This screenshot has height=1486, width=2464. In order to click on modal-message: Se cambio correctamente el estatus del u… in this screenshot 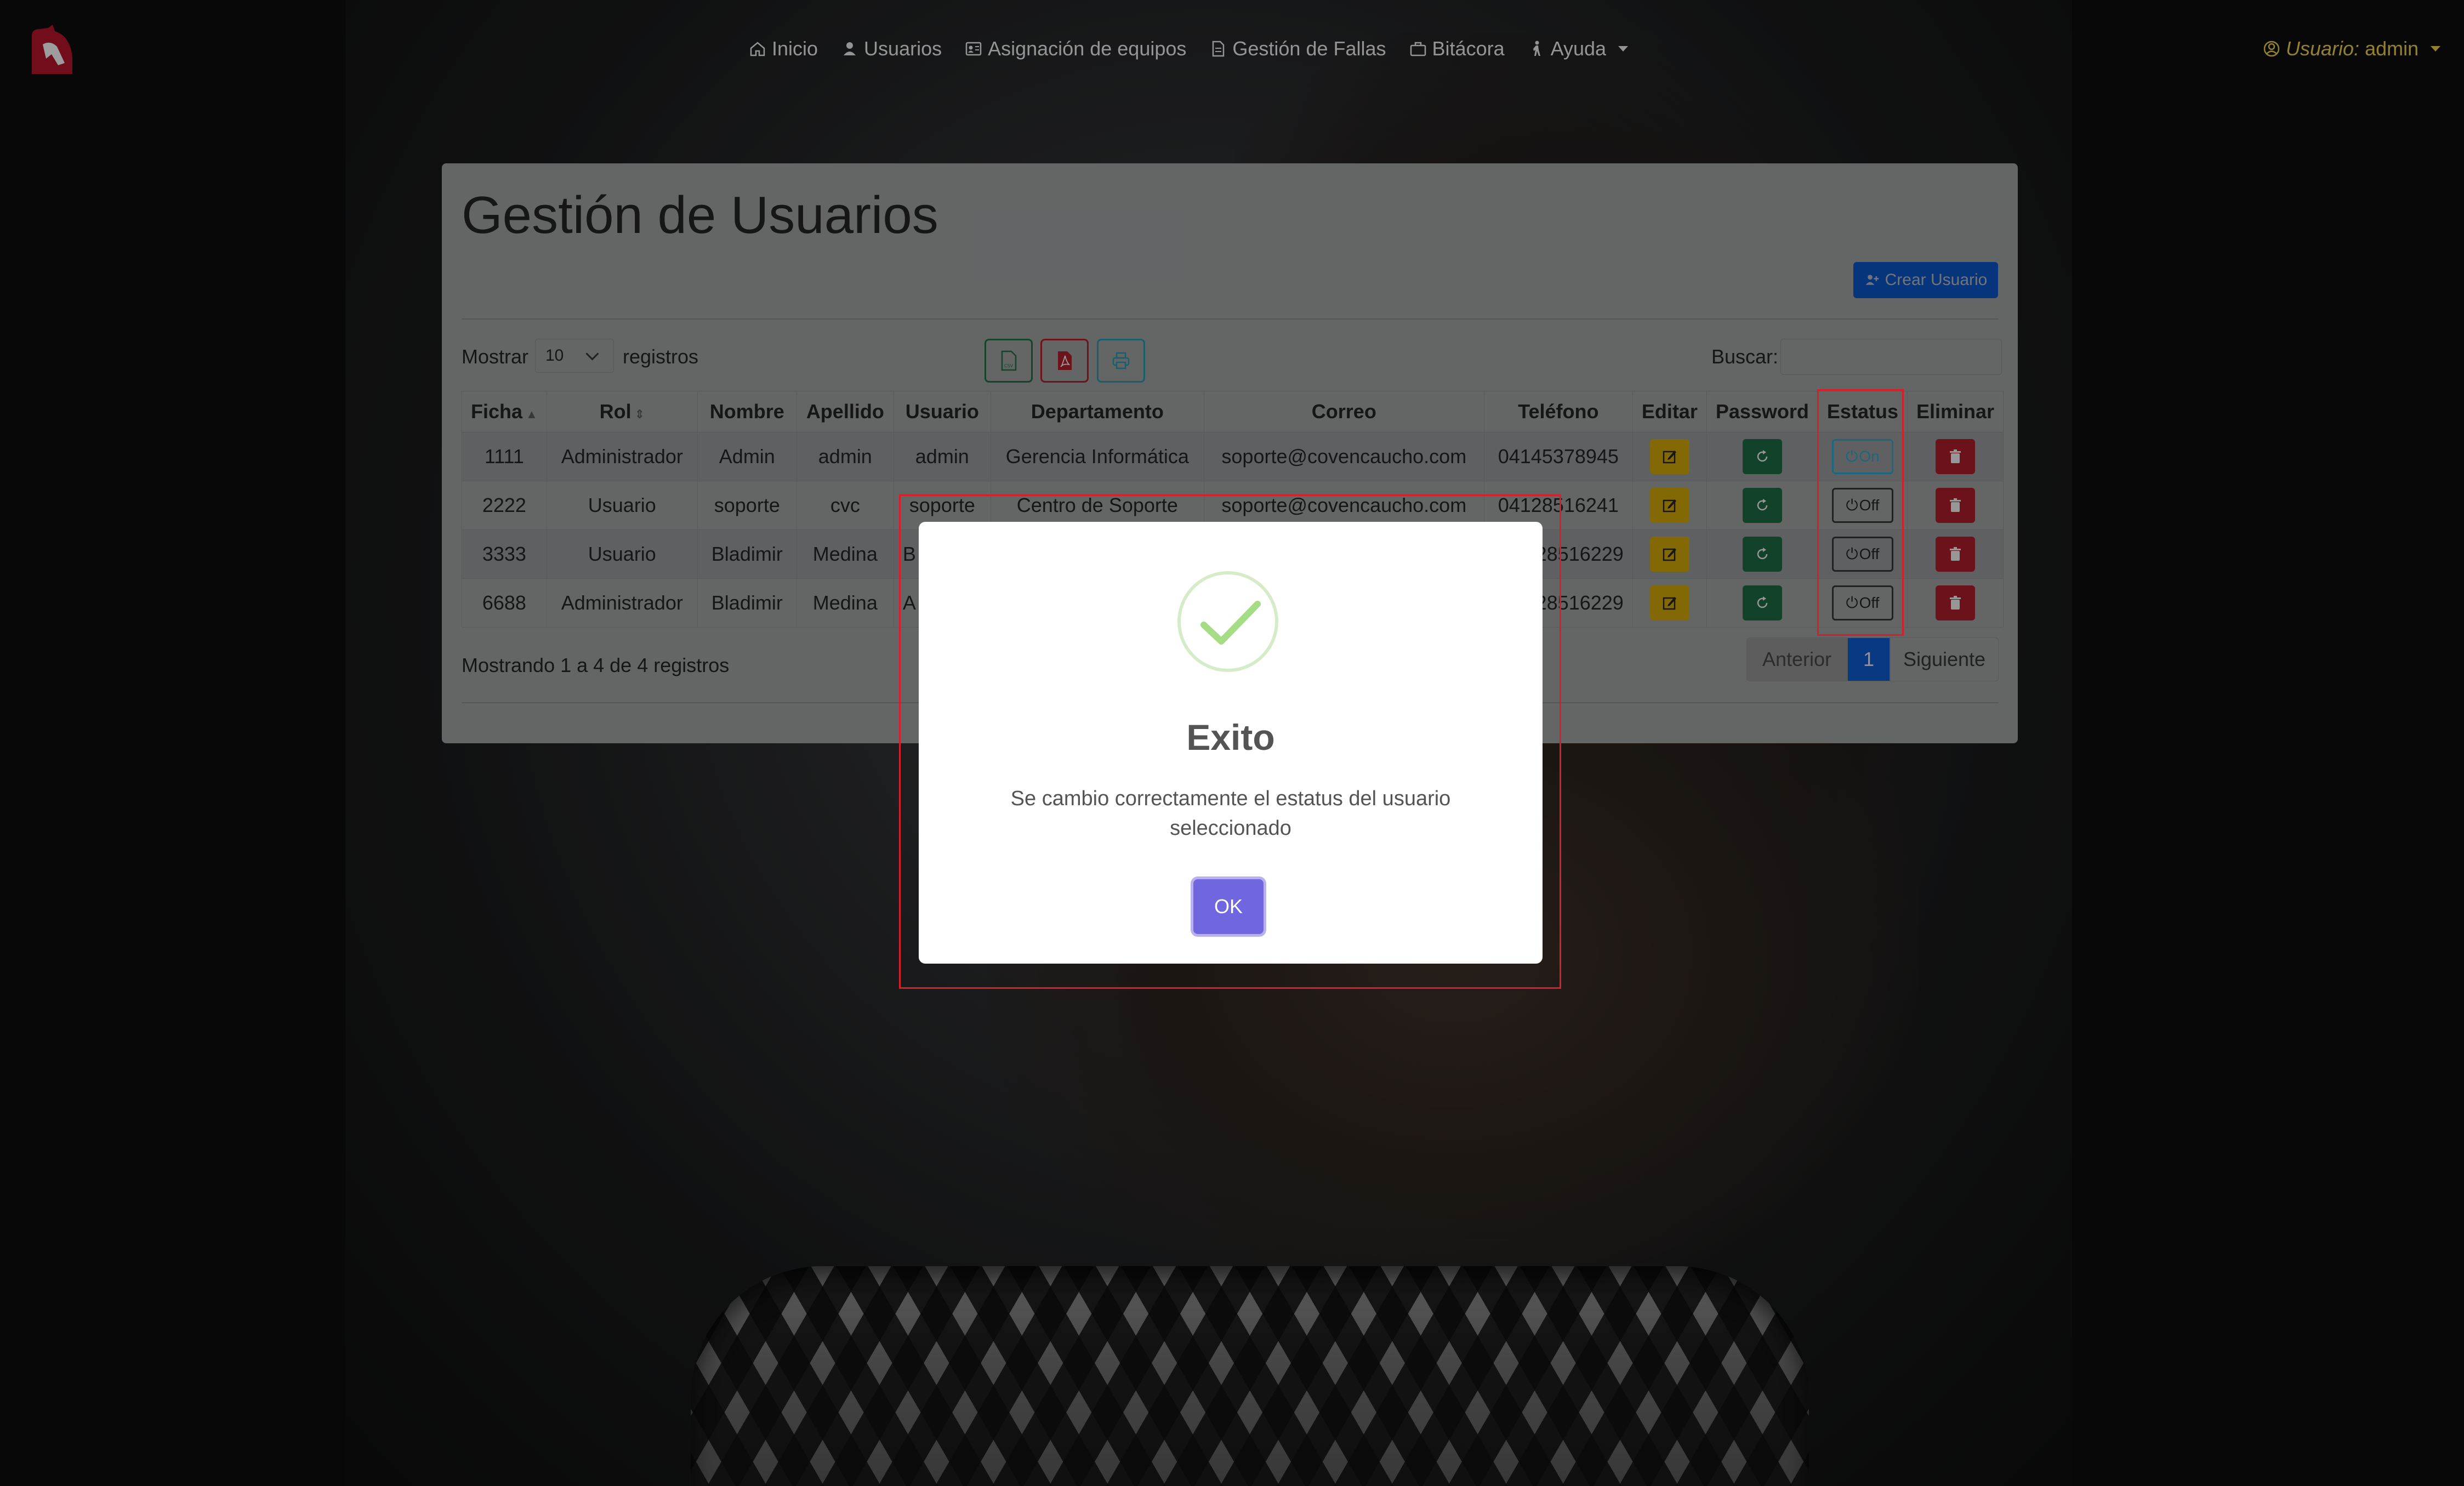, I will do `click(1230, 813)`.